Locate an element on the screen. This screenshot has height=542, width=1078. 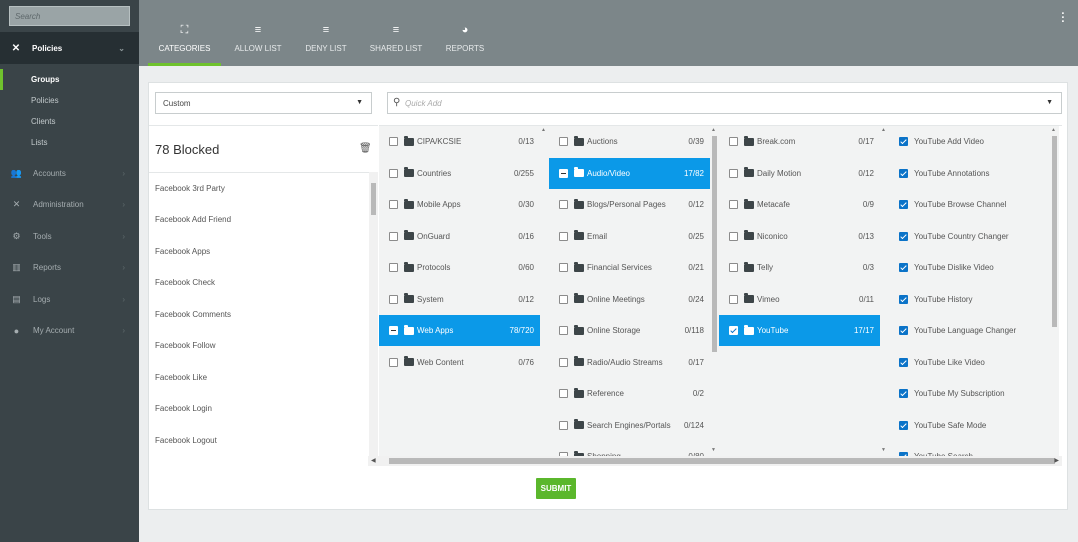
category-row: Daily Motion 0/12 is located at coordinates (799, 173).